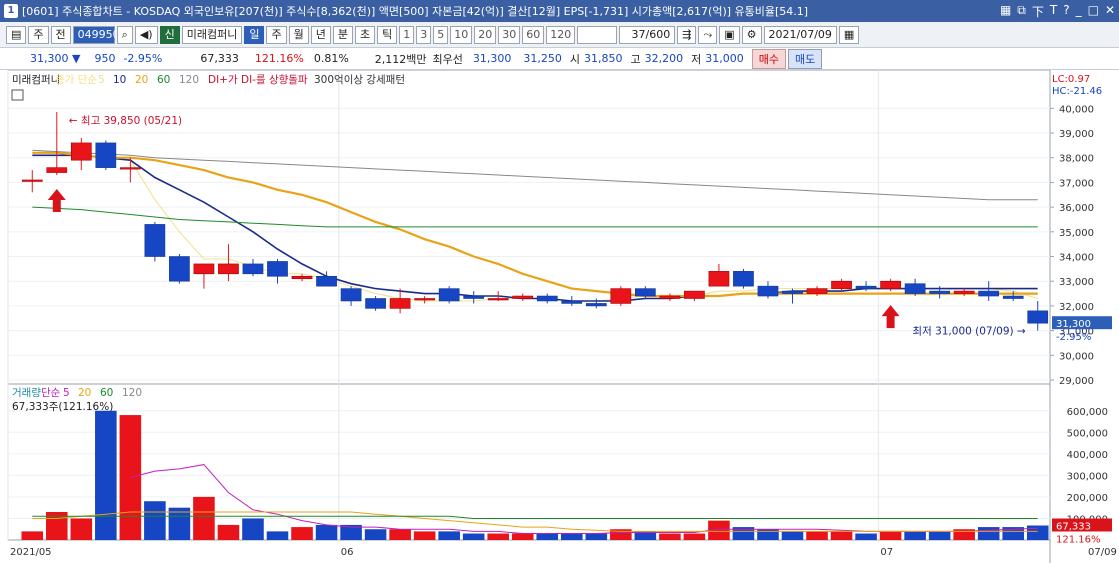 Image resolution: width=1119 pixels, height=563 pixels. What do you see at coordinates (1021, 11) in the screenshot?
I see `copy-icon: ⧉` at bounding box center [1021, 11].